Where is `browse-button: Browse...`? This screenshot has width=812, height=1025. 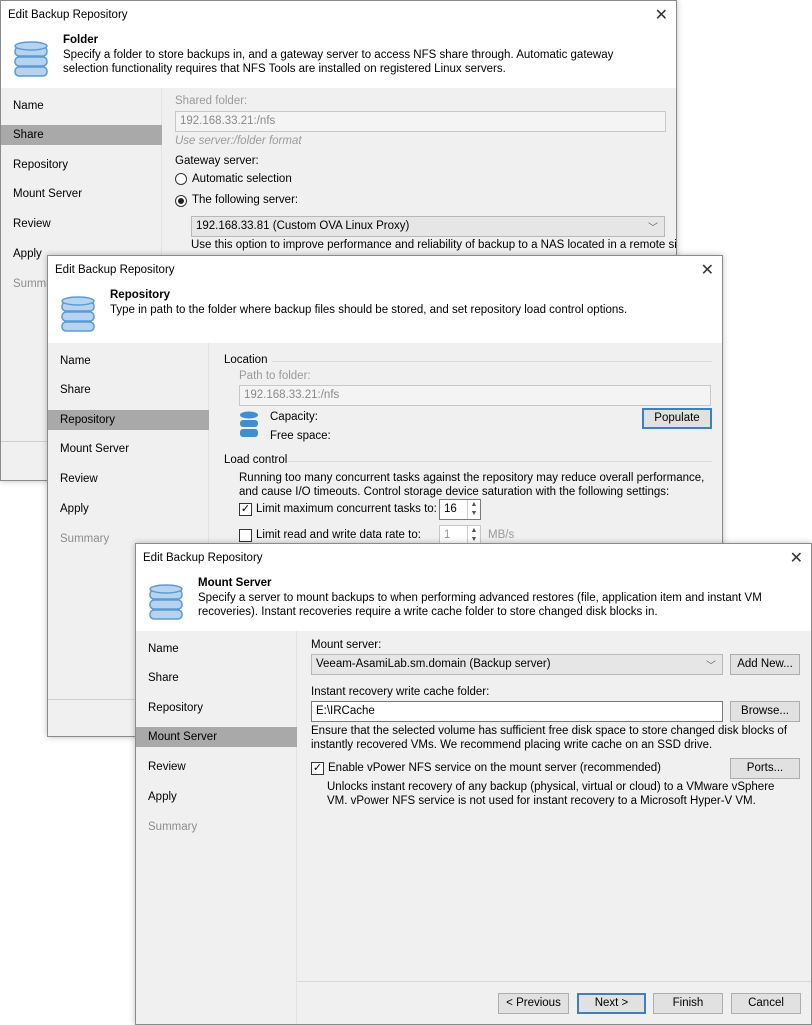 browse-button: Browse... is located at coordinates (765, 711).